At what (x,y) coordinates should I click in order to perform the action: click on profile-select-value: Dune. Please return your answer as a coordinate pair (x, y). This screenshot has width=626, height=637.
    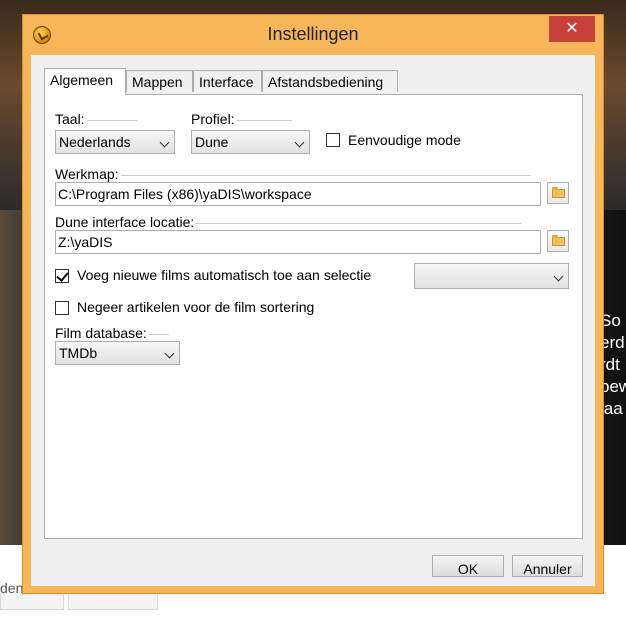
    Looking at the image, I should click on (212, 142).